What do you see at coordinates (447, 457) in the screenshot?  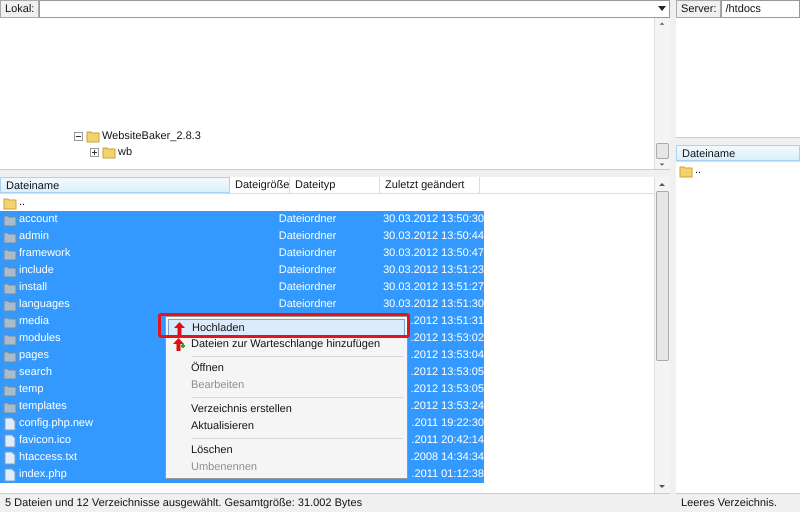 I see `modified-date: .2008 14:34:34` at bounding box center [447, 457].